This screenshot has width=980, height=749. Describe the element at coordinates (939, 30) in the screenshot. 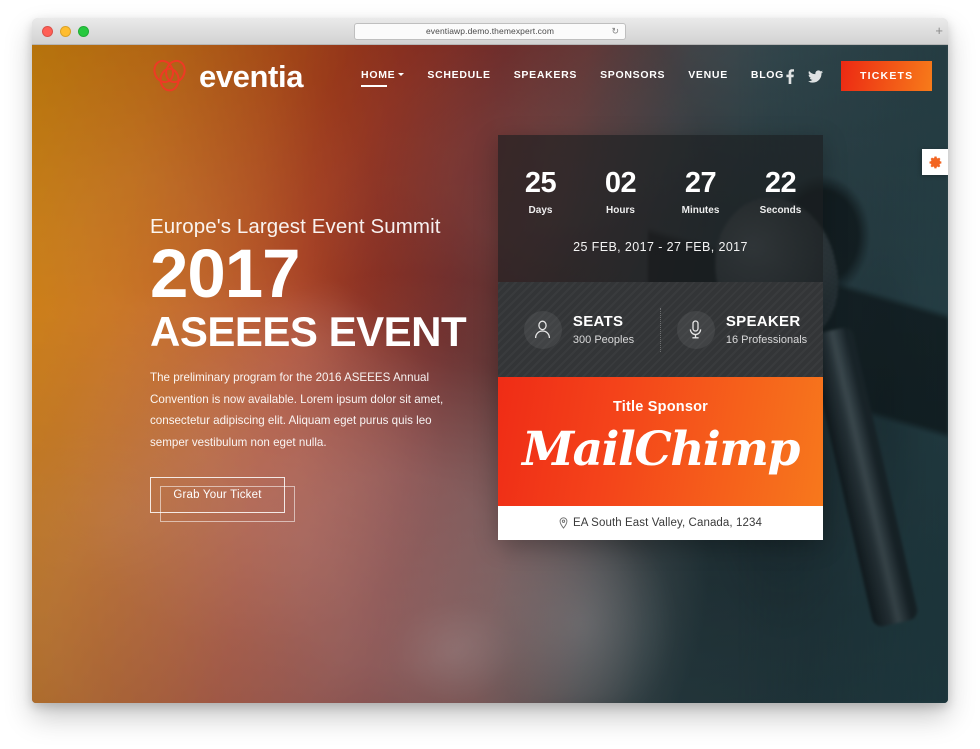

I see `new-tab-button: +` at that location.